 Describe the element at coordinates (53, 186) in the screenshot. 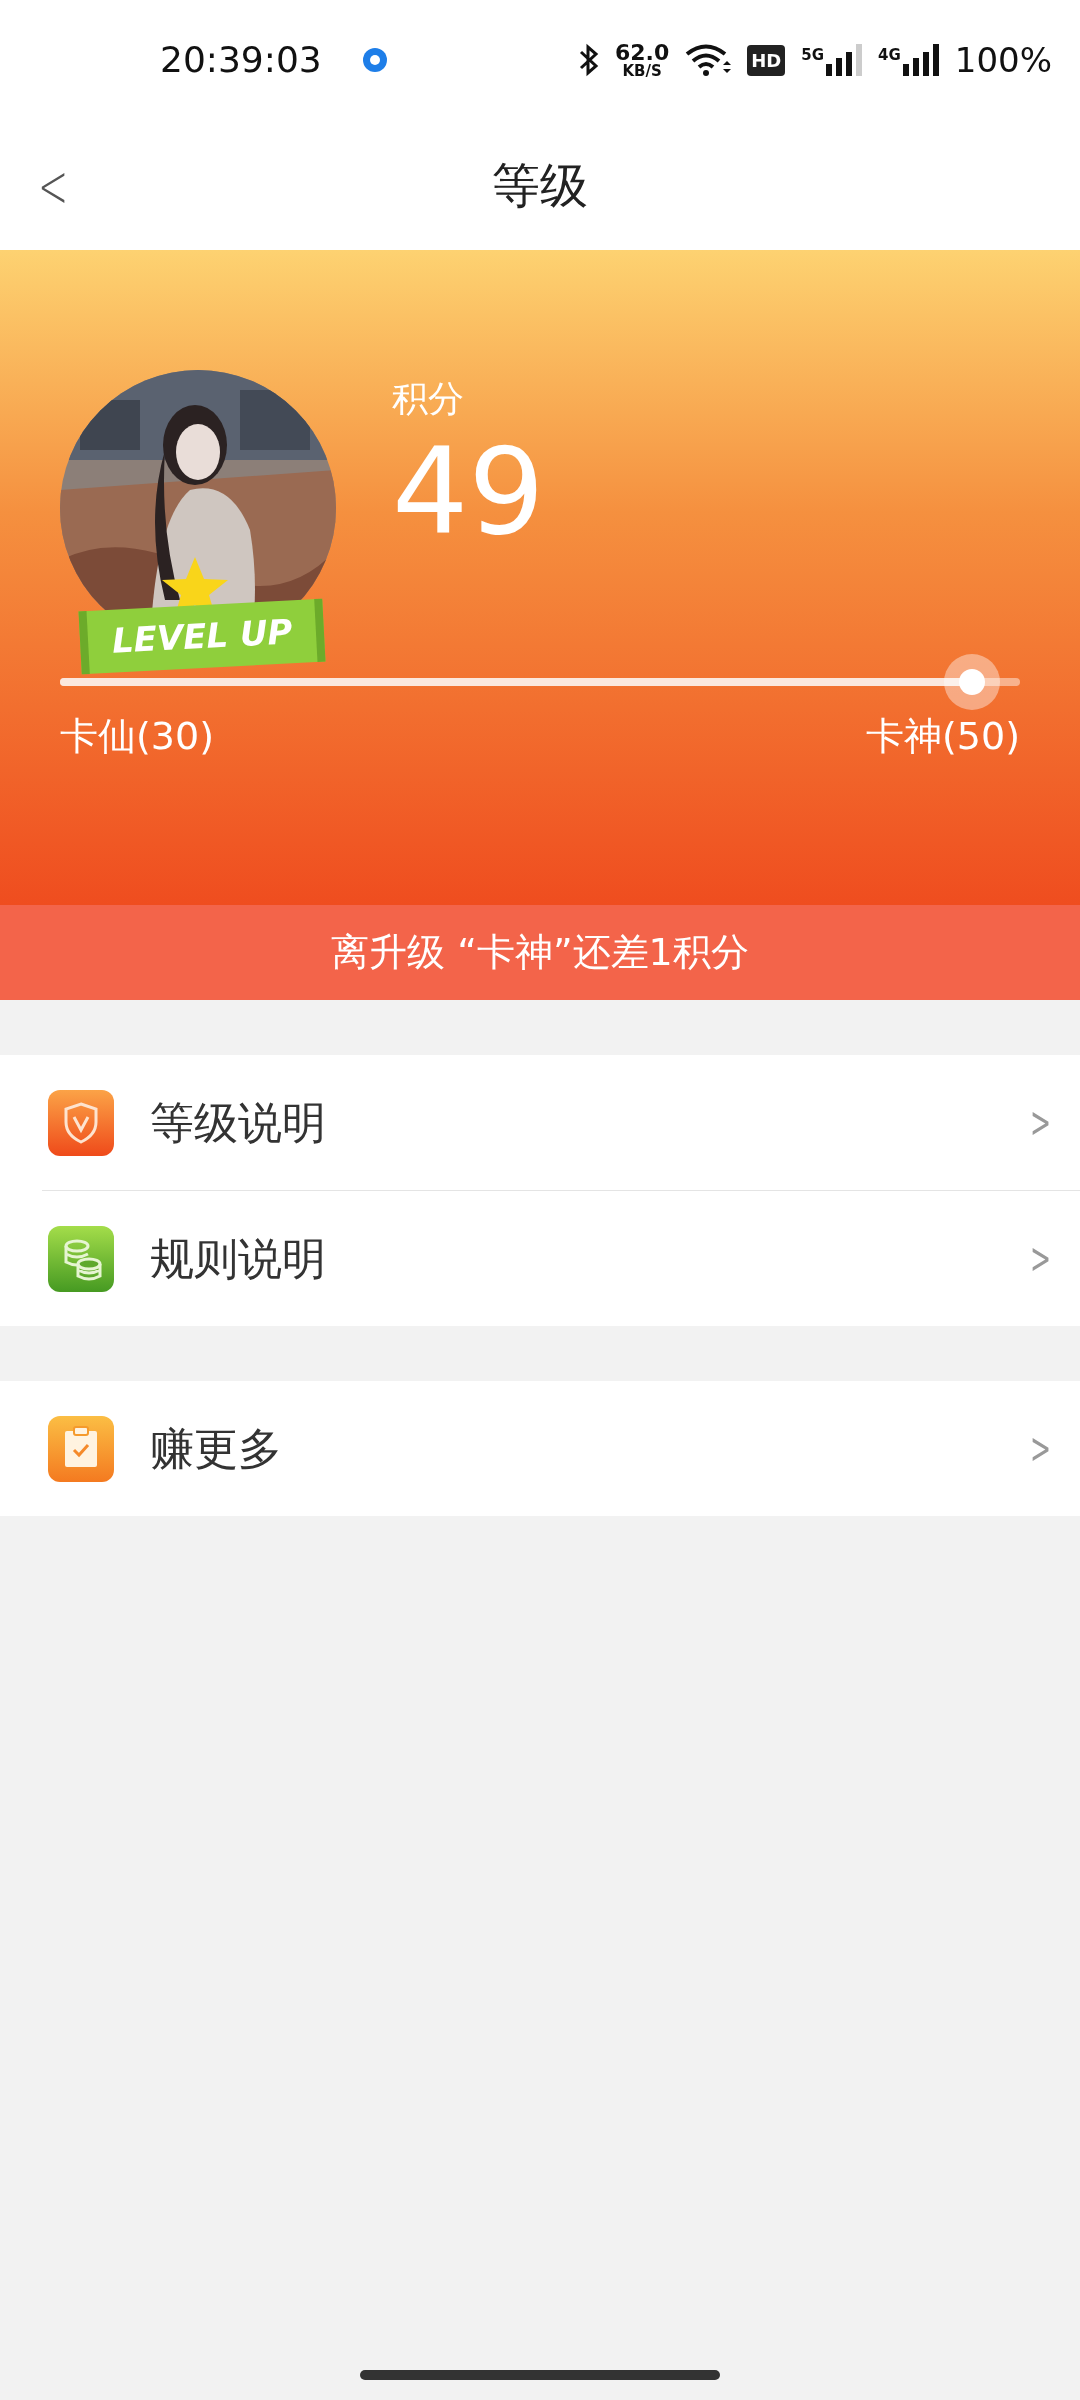

I see `back-button: <` at that location.